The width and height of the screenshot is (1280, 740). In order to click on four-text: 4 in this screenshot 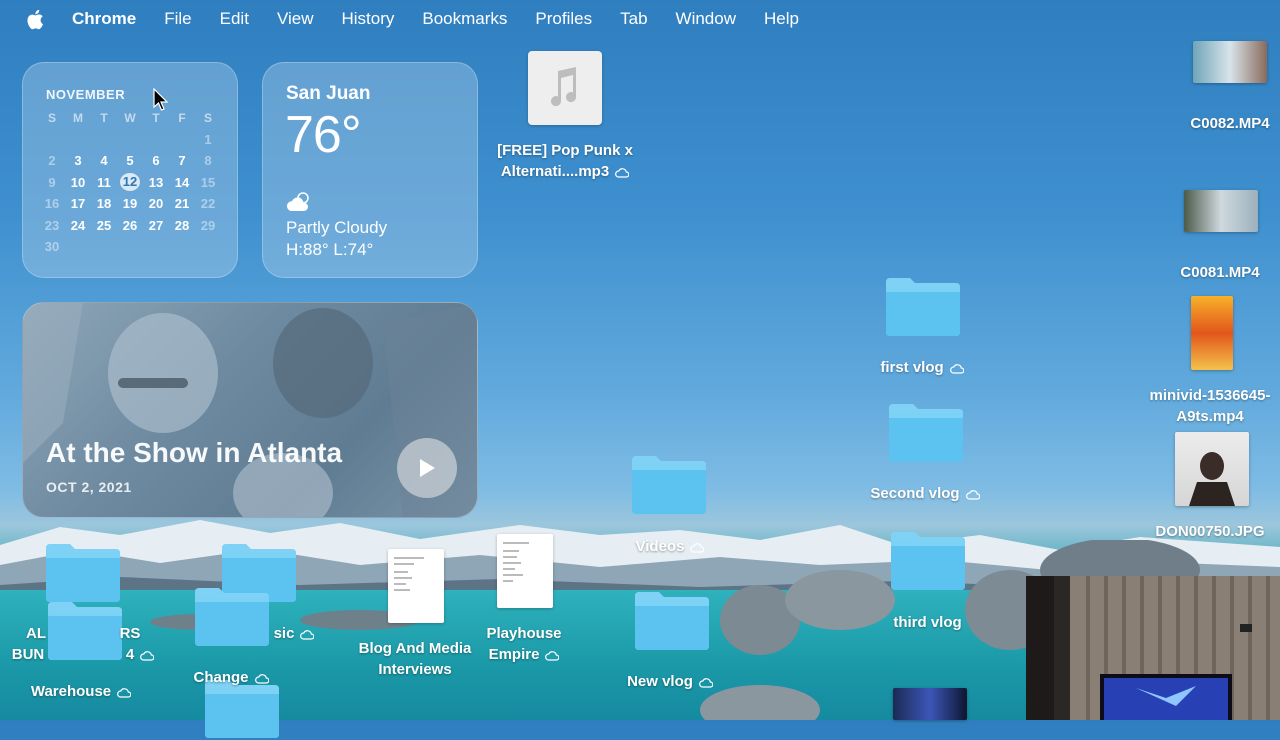, I will do `click(130, 654)`.